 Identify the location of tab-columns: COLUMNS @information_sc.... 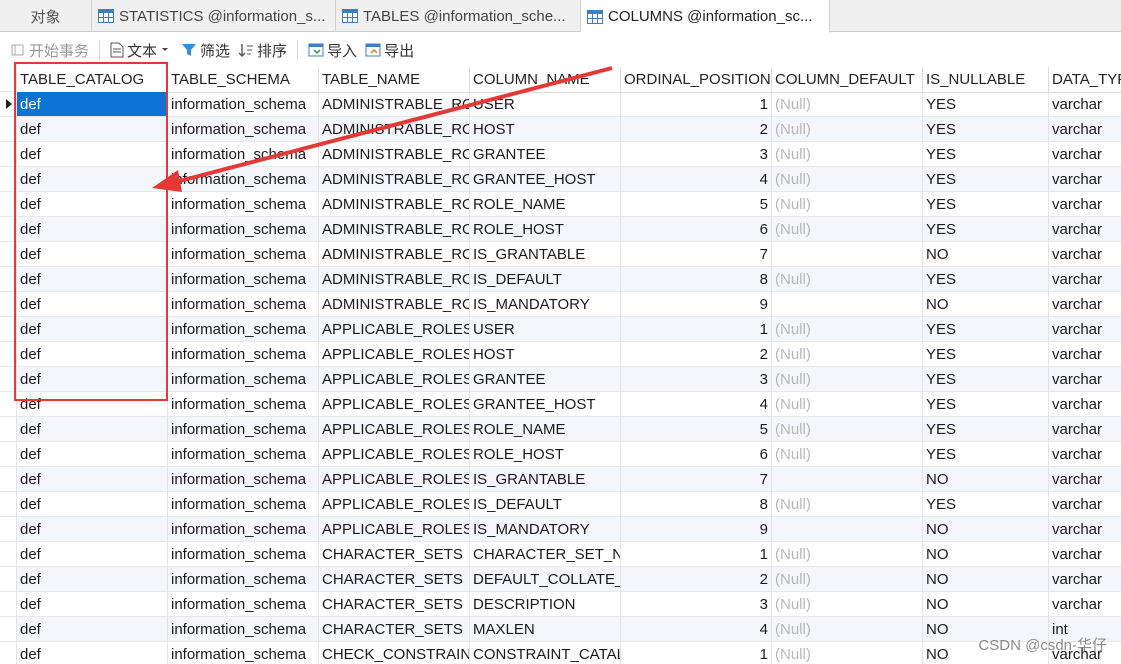
(705, 16).